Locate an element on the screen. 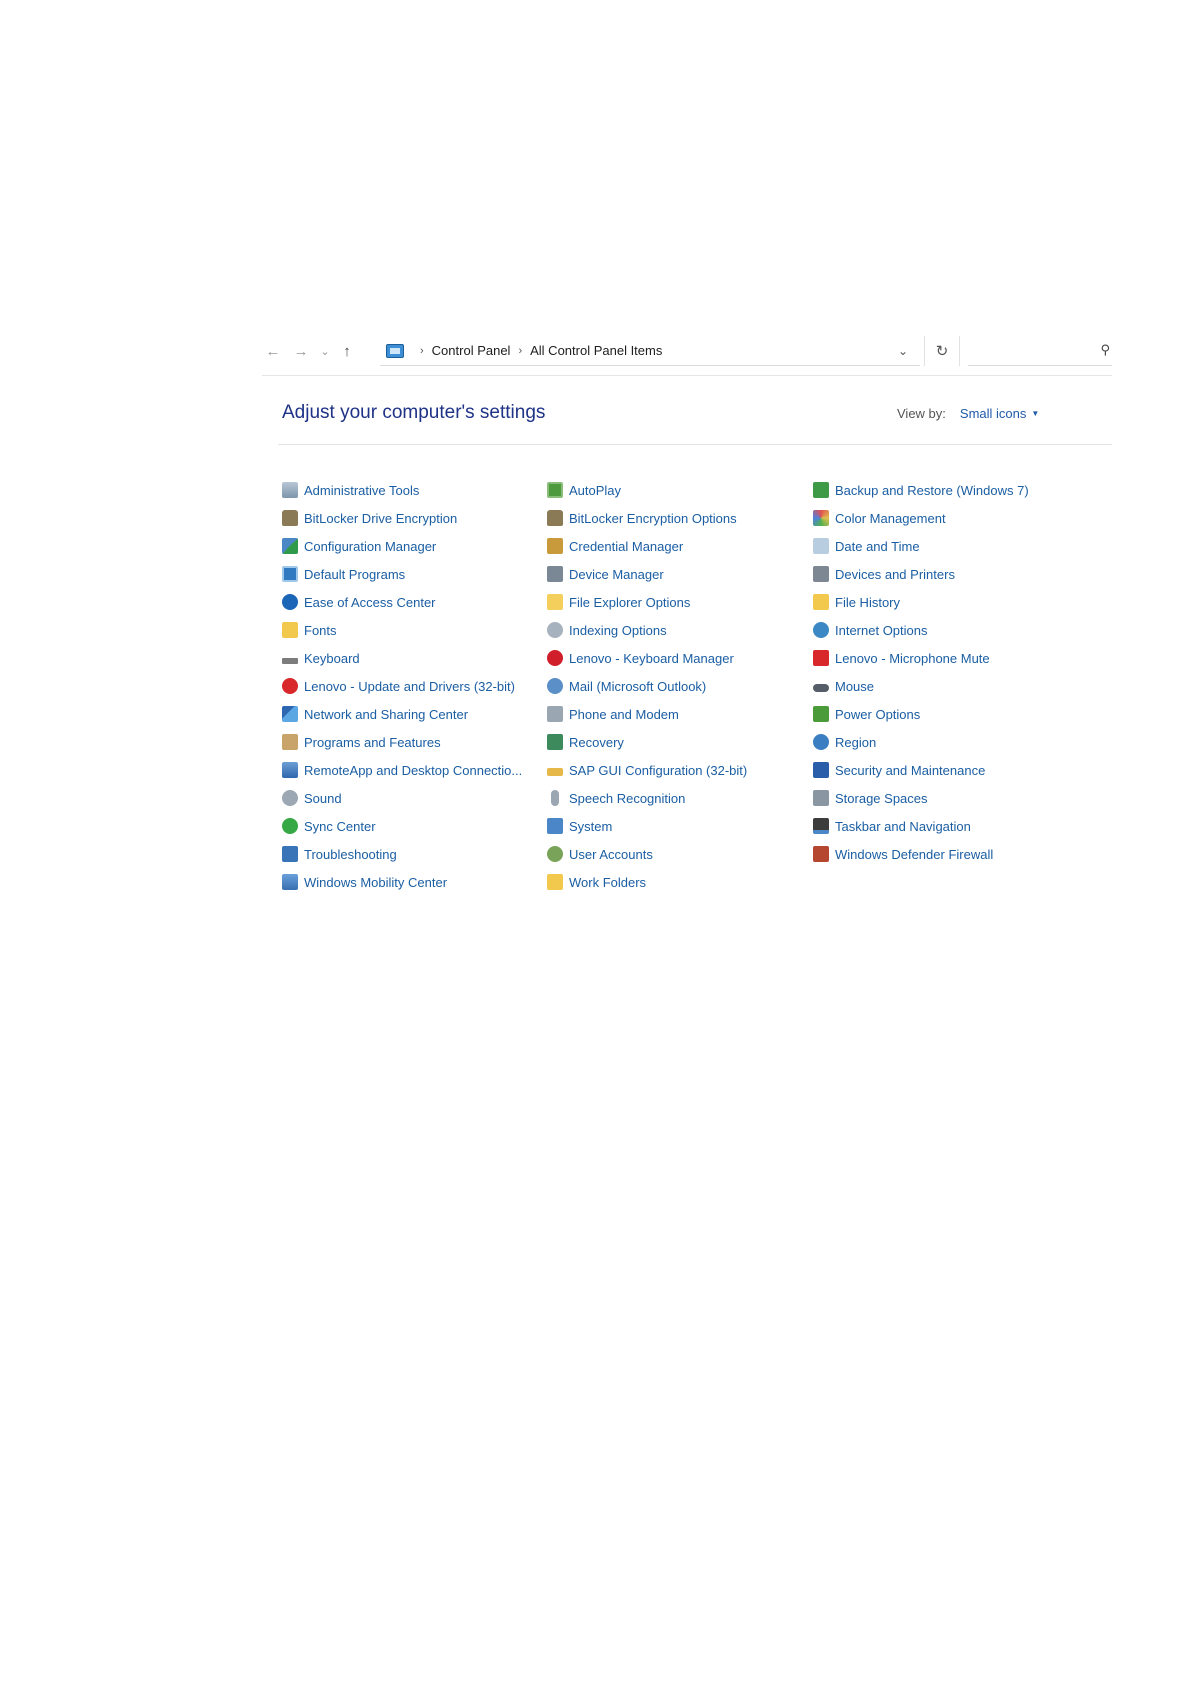 The width and height of the screenshot is (1191, 1684). item-label: Configuration Manager is located at coordinates (370, 546).